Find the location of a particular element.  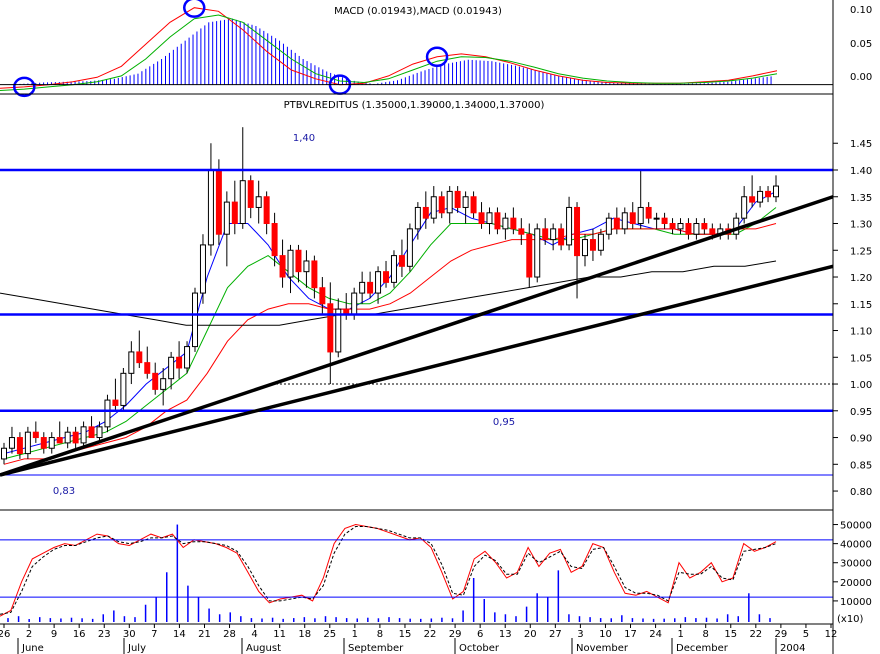

x-day-tick: 9 is located at coordinates (54, 634).